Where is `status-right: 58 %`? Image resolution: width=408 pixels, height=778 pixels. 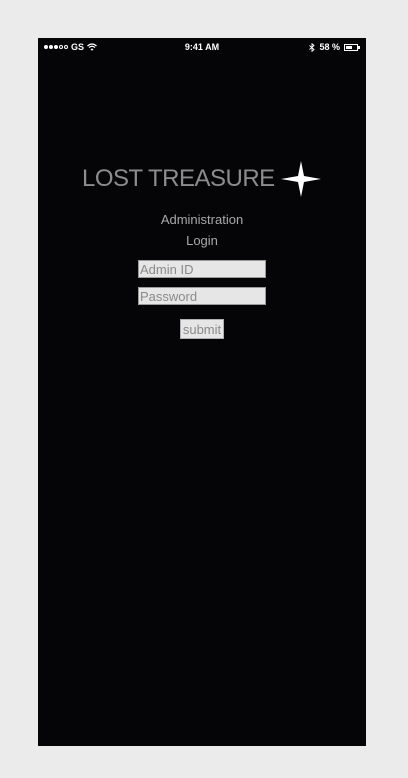
status-right: 58 % is located at coordinates (334, 47).